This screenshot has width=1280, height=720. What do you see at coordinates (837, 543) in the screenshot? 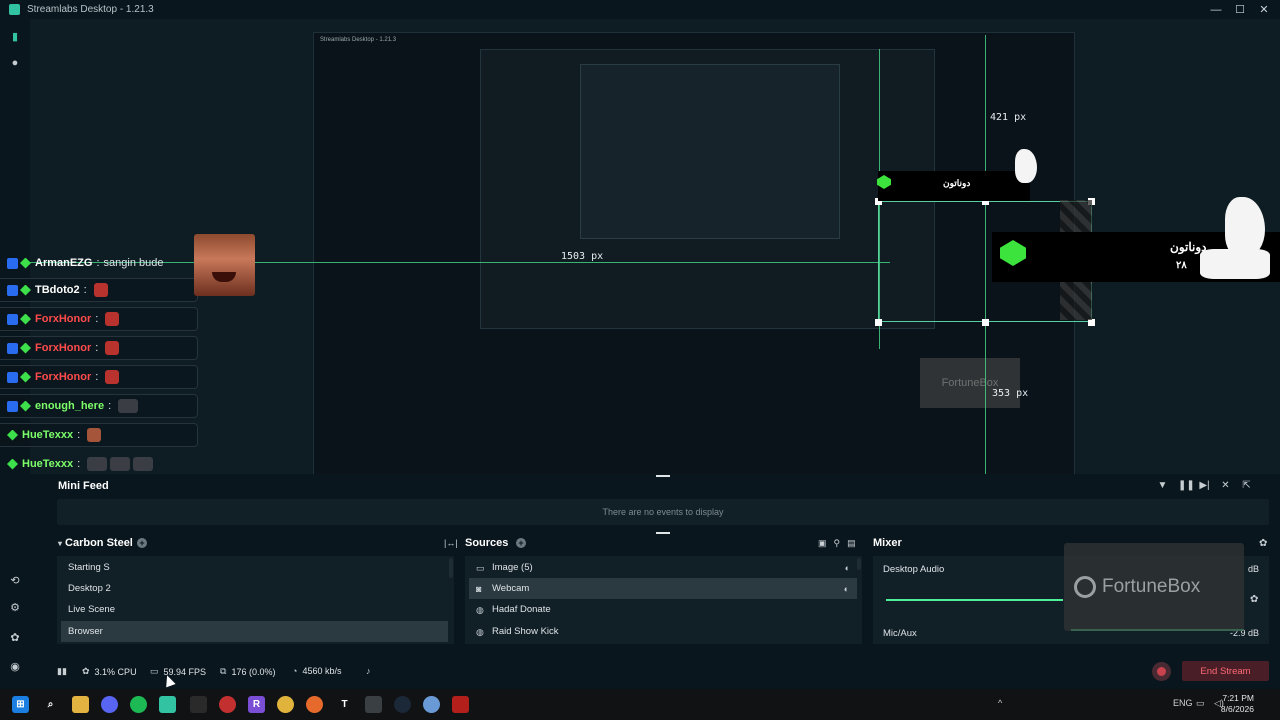
I see `lock-icon: ⚲` at bounding box center [837, 543].